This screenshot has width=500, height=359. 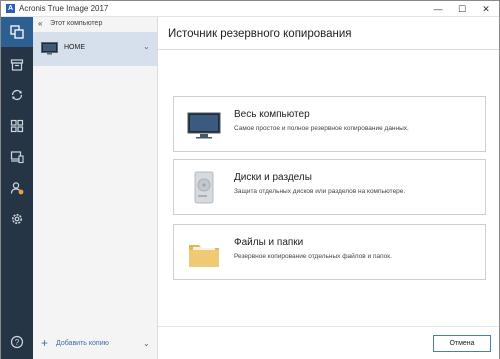 What do you see at coordinates (82, 343) in the screenshot?
I see `add-backup-label: Добавить копию` at bounding box center [82, 343].